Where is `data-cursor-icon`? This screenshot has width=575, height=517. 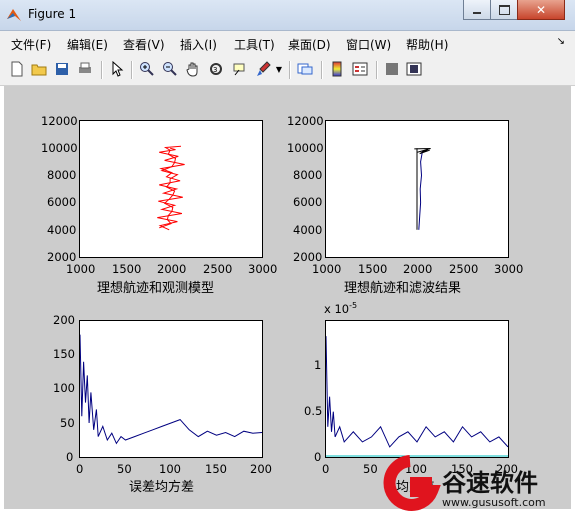
data-cursor-icon is located at coordinates (239, 69).